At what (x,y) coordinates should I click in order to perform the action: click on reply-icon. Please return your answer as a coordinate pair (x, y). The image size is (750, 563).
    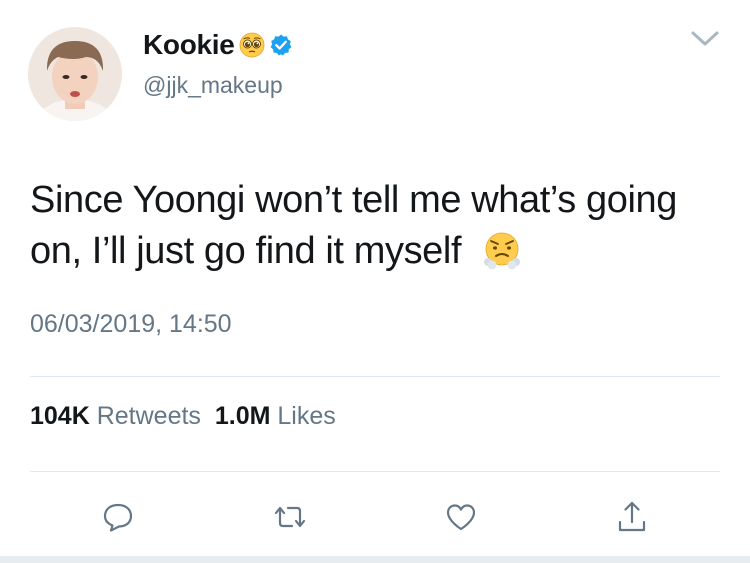
    Looking at the image, I should click on (118, 517).